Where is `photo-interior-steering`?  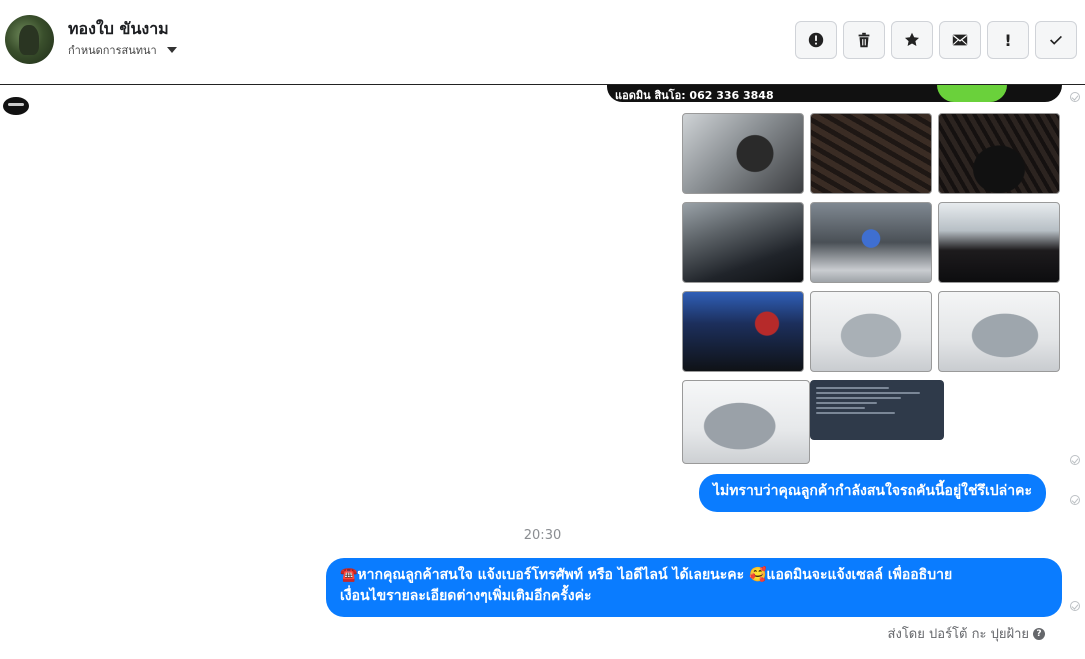
photo-interior-steering is located at coordinates (743, 153).